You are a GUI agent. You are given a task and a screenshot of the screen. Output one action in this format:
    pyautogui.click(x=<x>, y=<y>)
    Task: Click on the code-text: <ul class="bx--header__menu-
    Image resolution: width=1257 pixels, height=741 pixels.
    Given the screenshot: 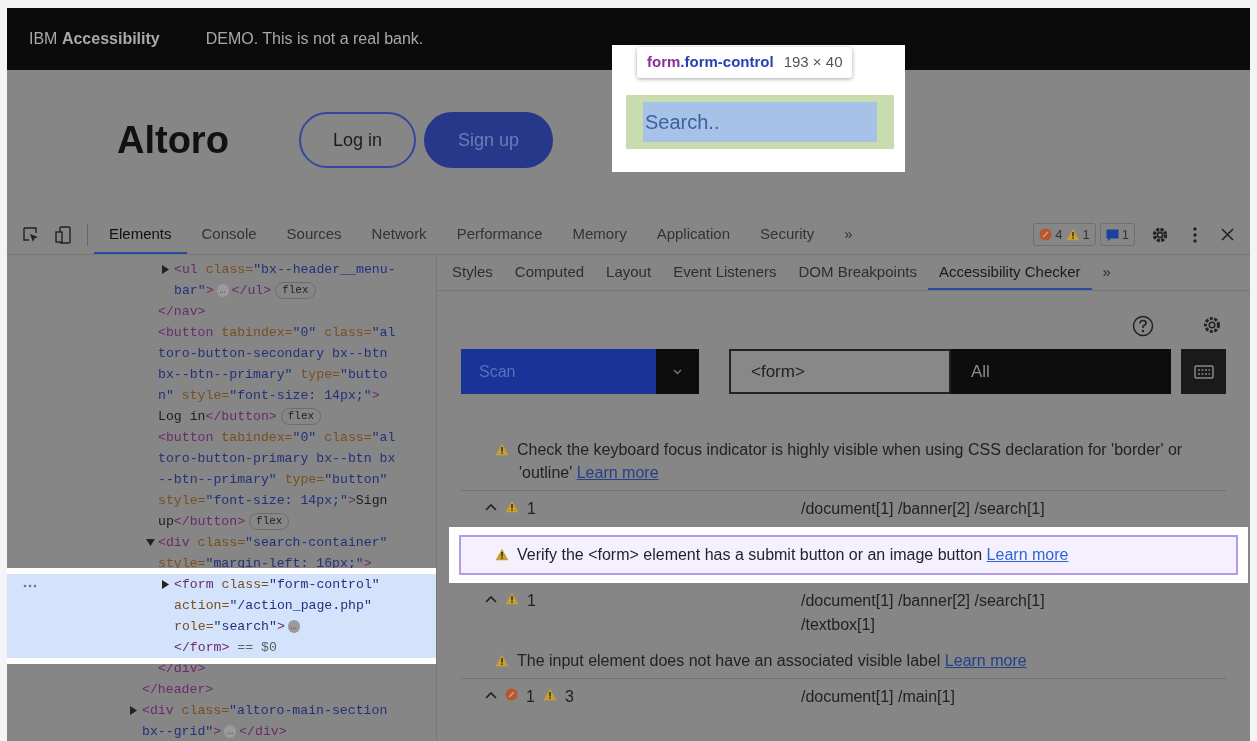 What is the action you would take?
    pyautogui.click(x=285, y=270)
    